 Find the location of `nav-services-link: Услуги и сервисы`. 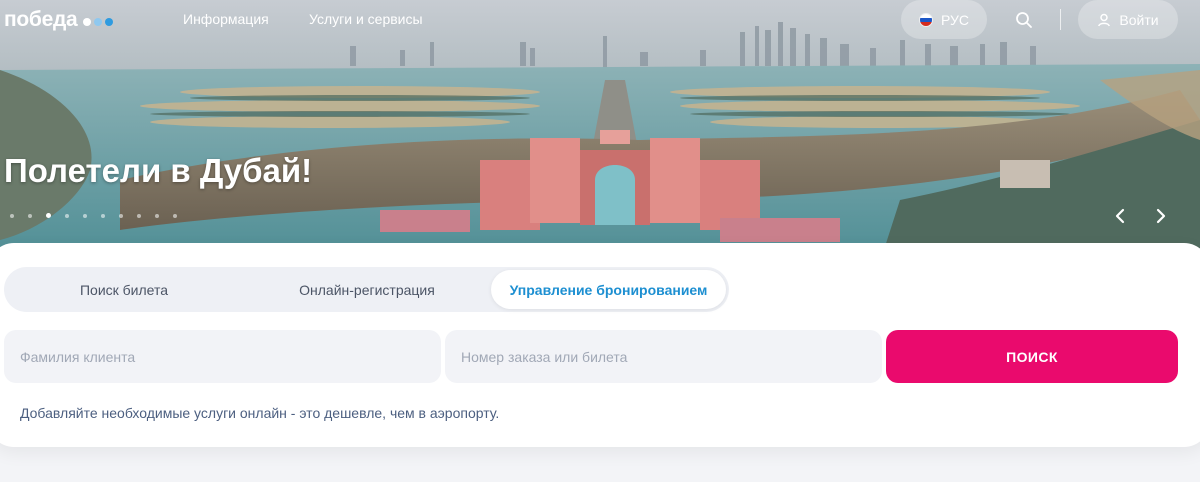

nav-services-link: Услуги и сервисы is located at coordinates (366, 19).